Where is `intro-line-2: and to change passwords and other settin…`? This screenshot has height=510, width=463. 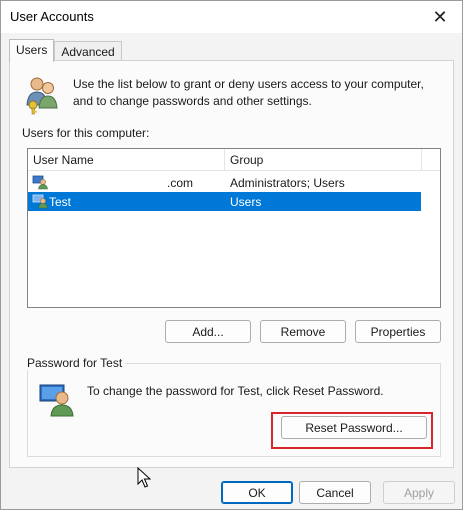
intro-line-2: and to change passwords and other settin… is located at coordinates (192, 101).